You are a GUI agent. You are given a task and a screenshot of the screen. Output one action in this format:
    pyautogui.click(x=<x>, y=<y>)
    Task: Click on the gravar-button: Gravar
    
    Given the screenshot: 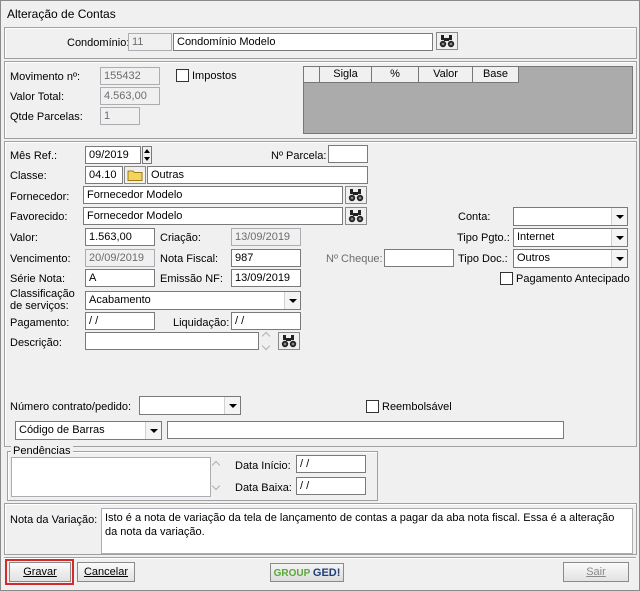 What is the action you would take?
    pyautogui.click(x=40, y=572)
    